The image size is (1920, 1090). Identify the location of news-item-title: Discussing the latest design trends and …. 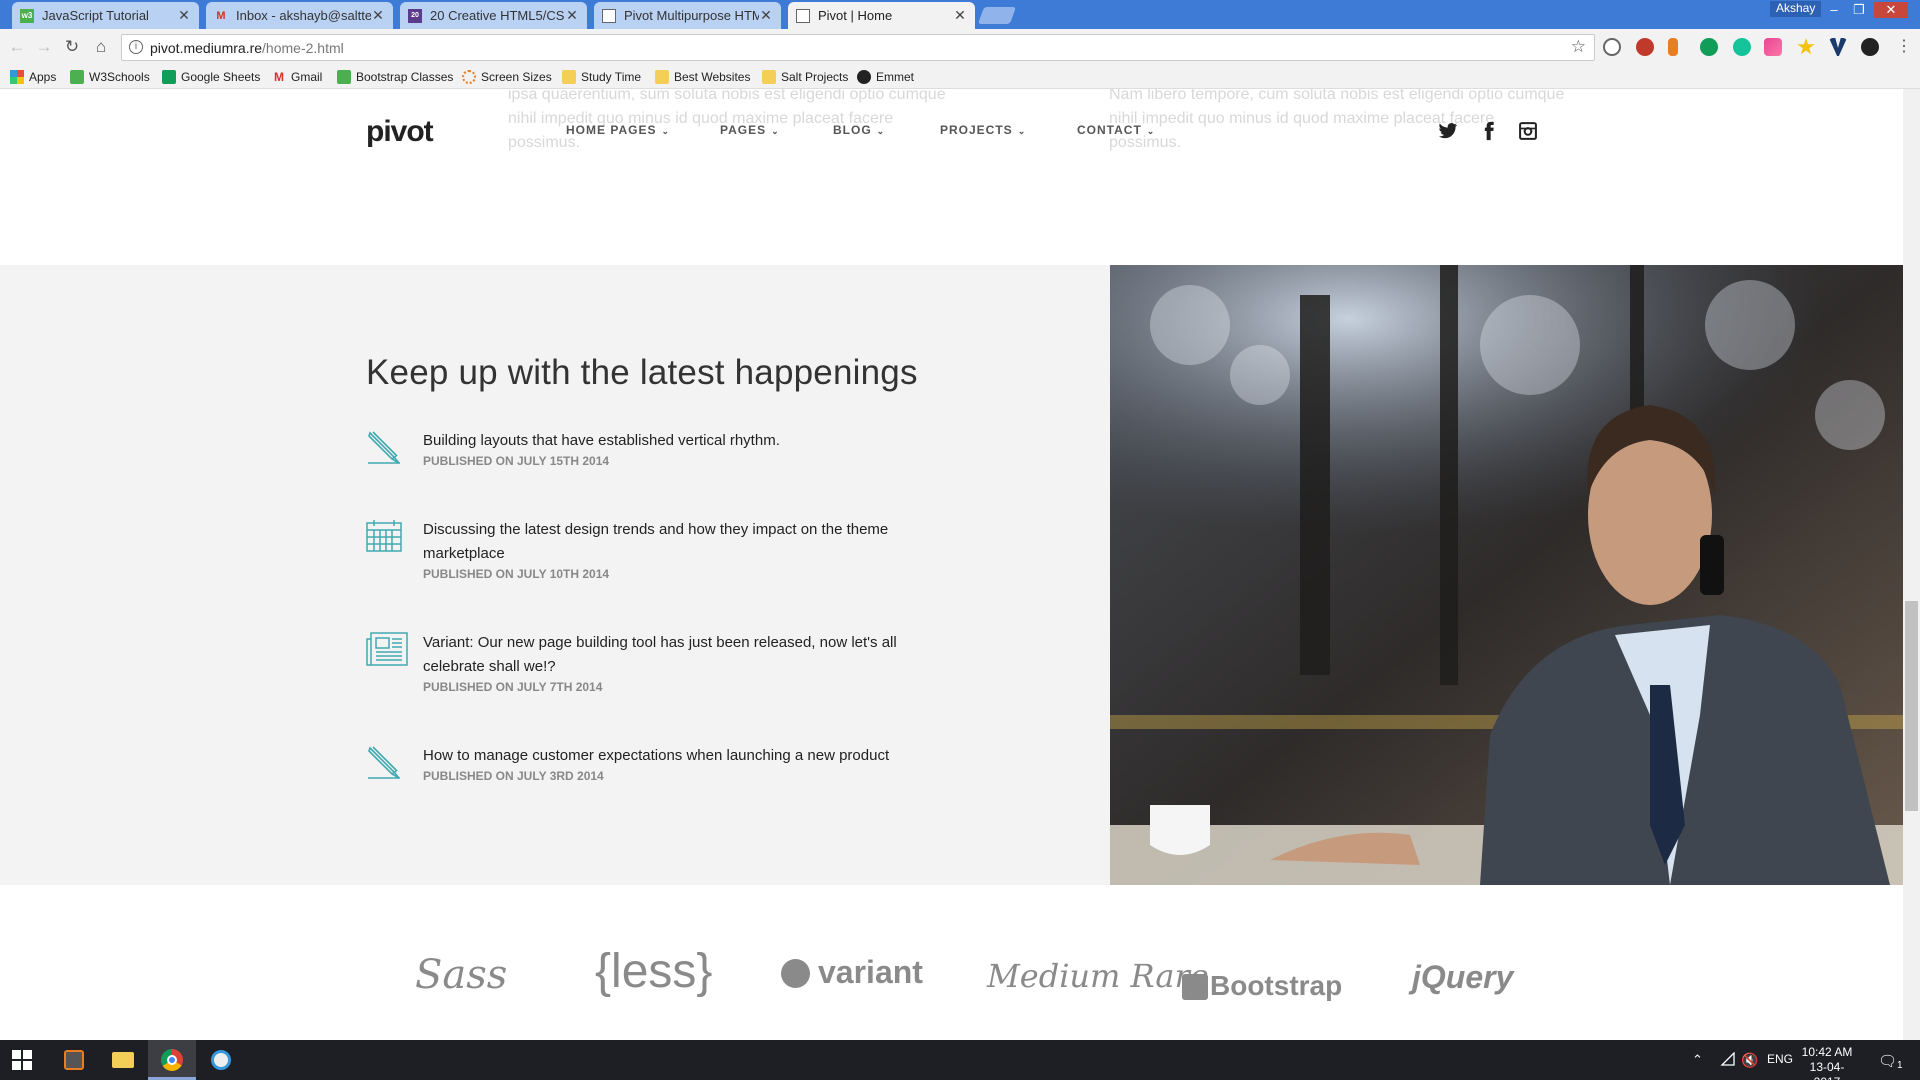
(673, 542).